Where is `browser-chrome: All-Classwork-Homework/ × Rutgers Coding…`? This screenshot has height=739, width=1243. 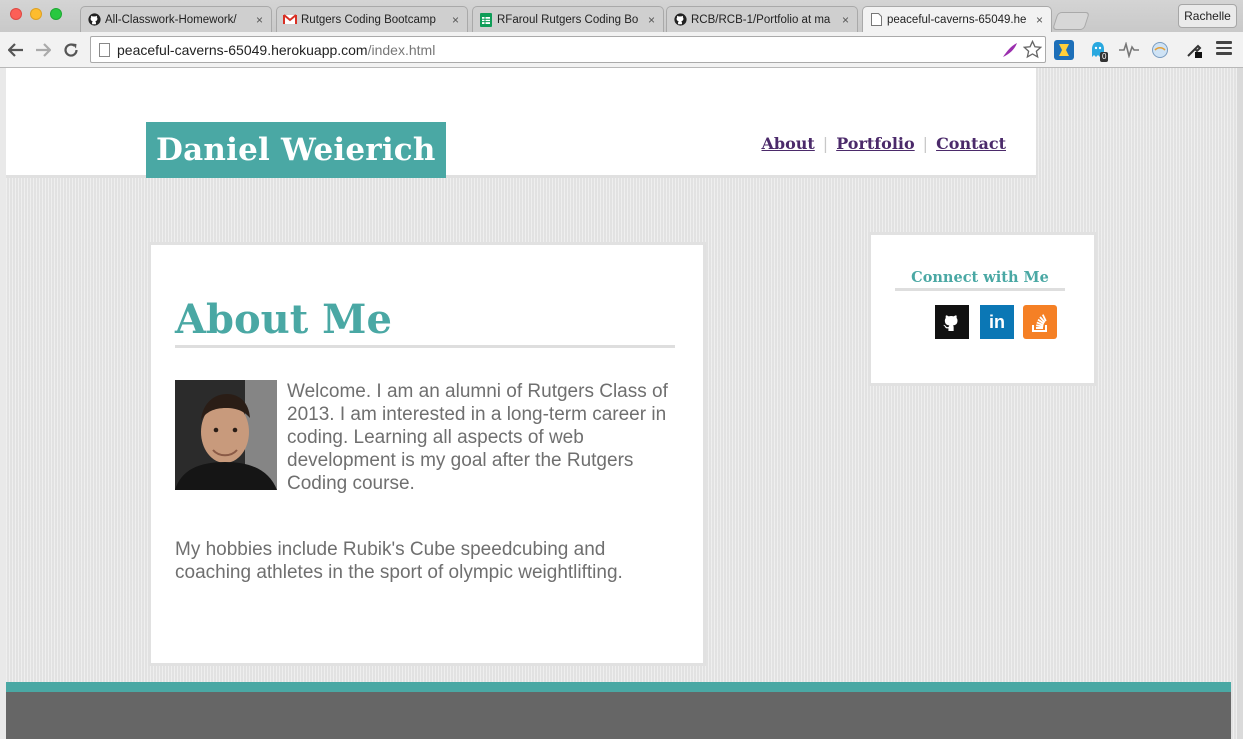 browser-chrome: All-Classwork-Homework/ × Rutgers Coding… is located at coordinates (621, 34).